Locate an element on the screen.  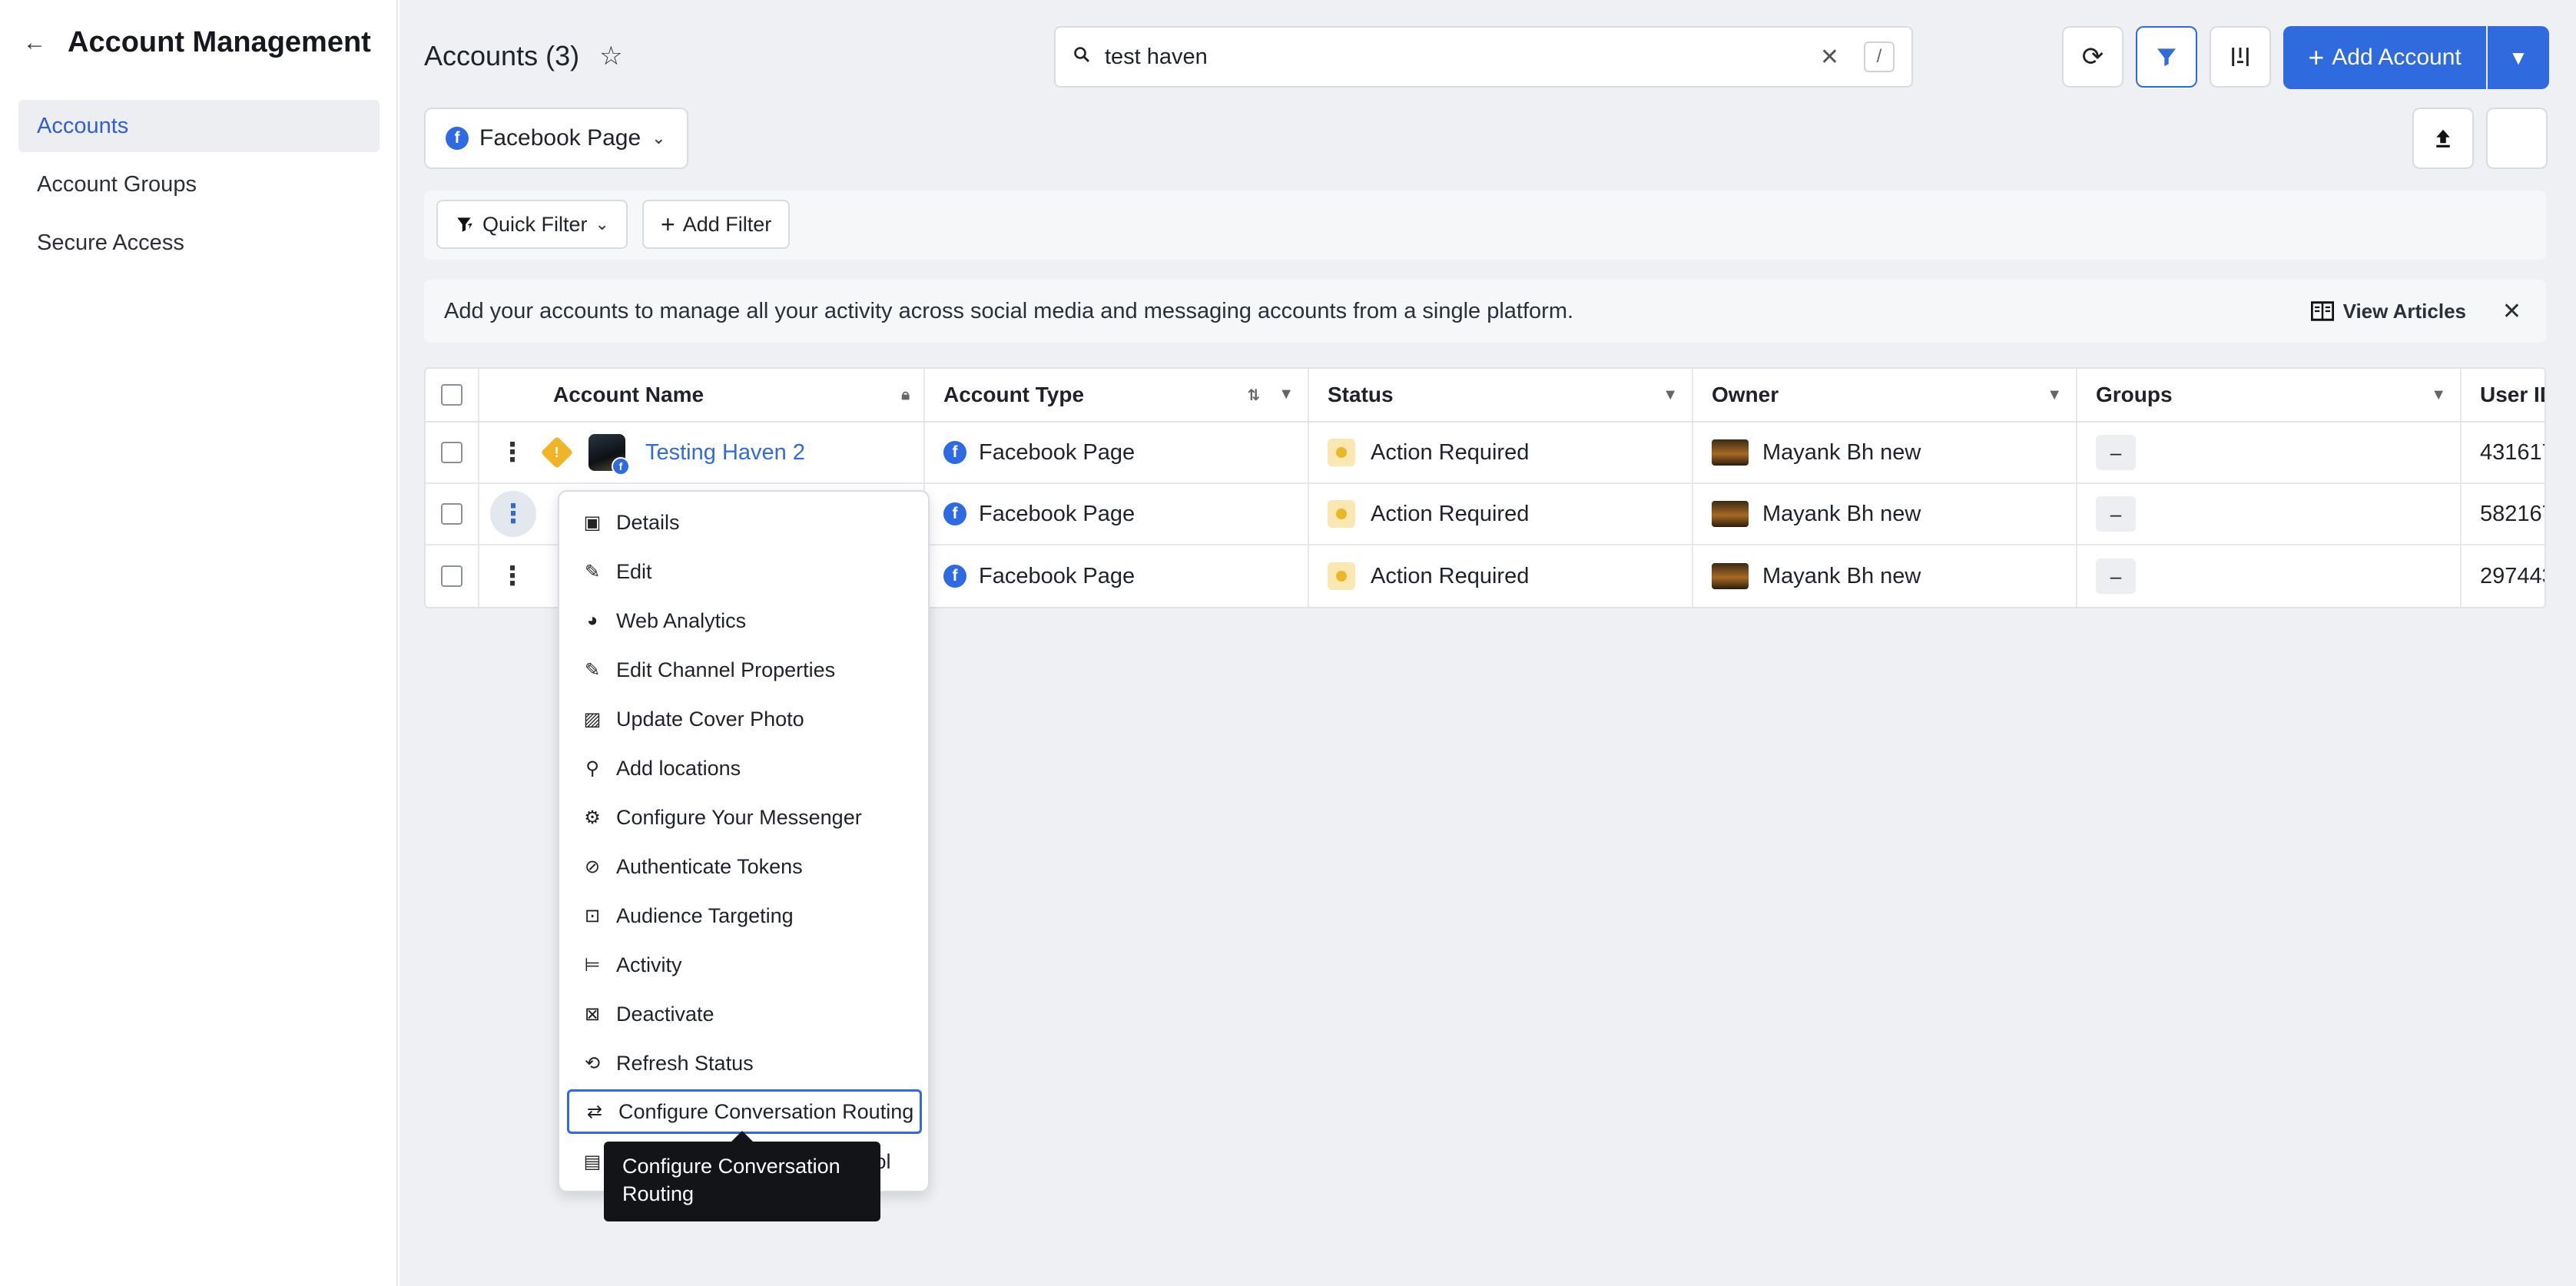
star-icon: ☆ is located at coordinates (610, 56).